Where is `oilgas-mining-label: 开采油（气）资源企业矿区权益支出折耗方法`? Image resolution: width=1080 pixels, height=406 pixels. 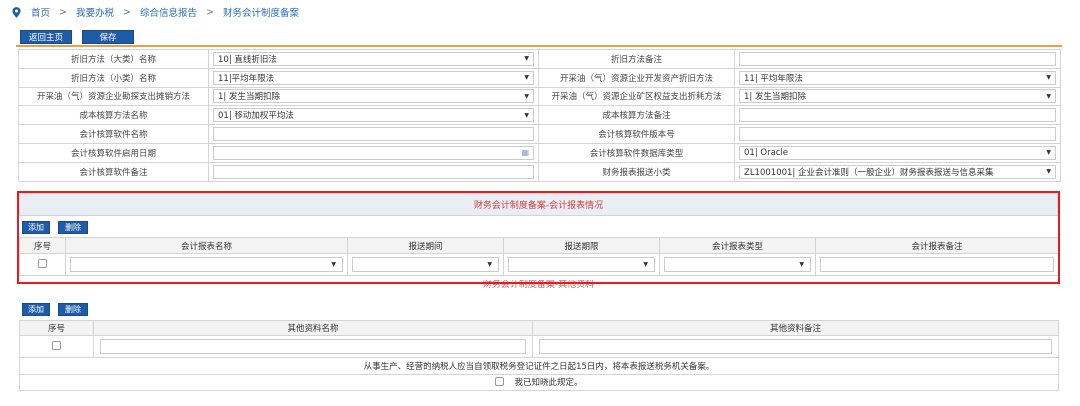 oilgas-mining-label: 开采油（气）资源企业矿区权益支出折耗方法 is located at coordinates (636, 96).